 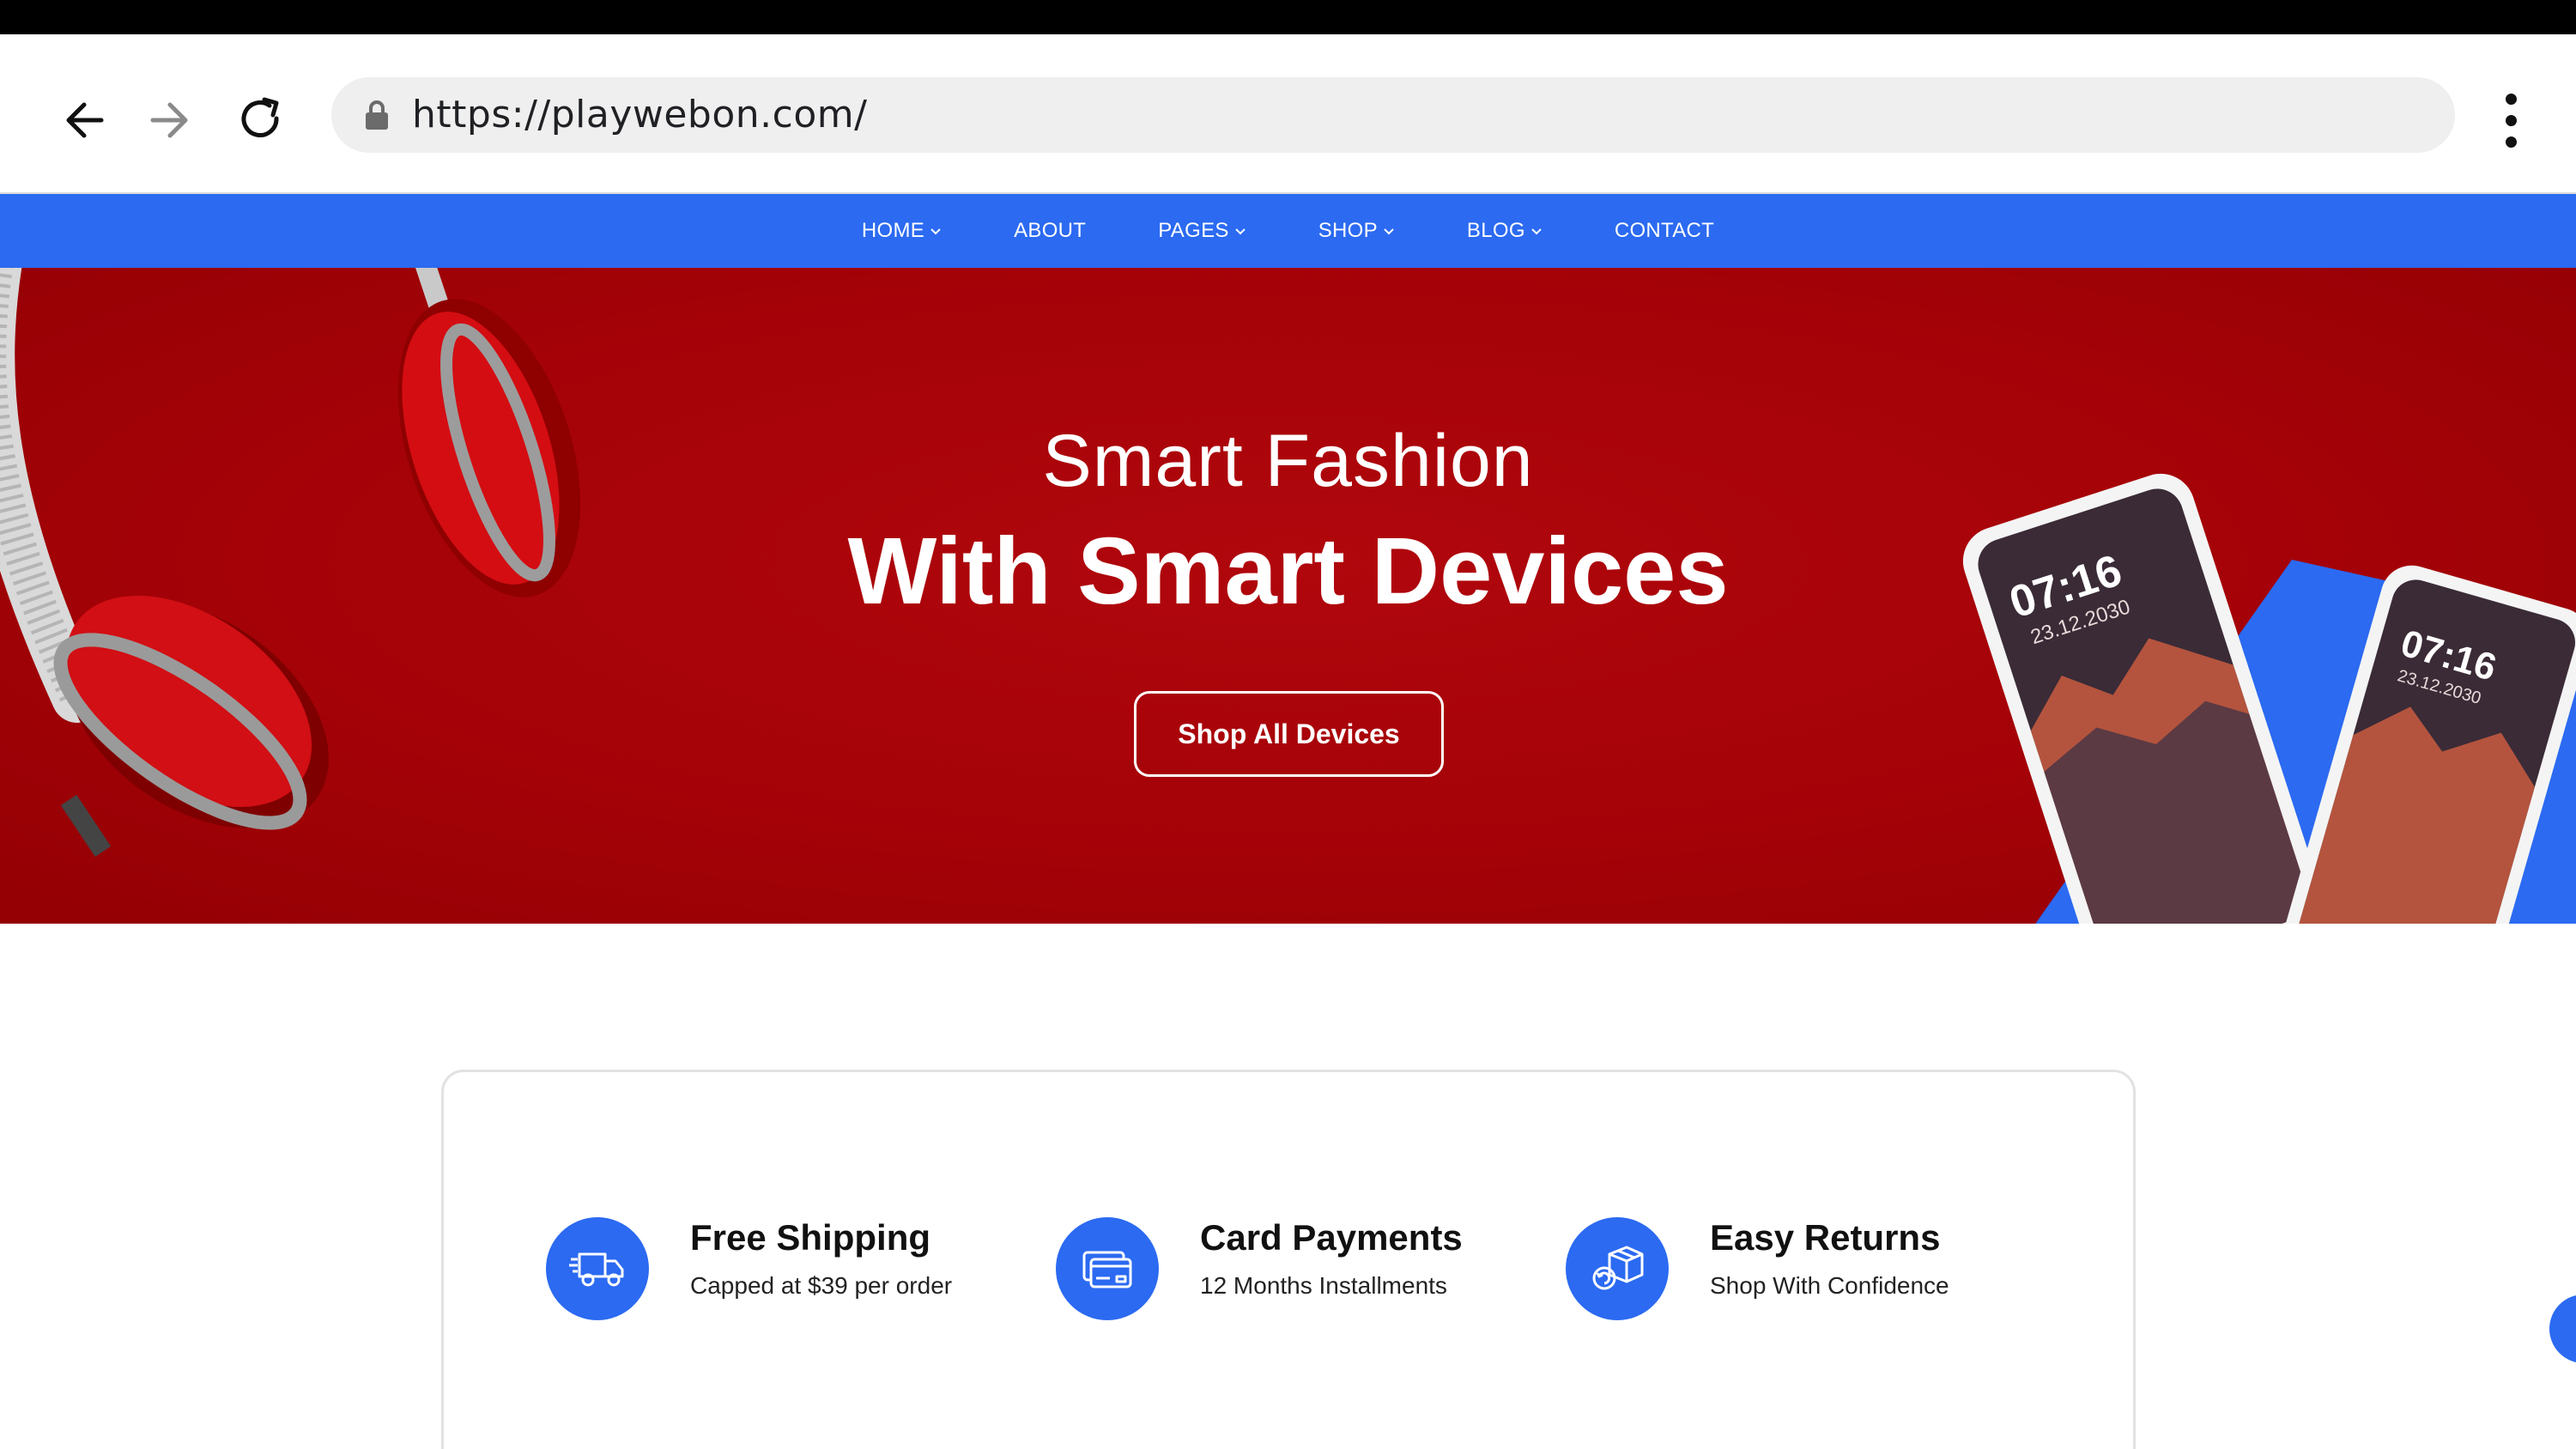 What do you see at coordinates (1331, 1237) in the screenshot?
I see `feature-title: Card Payments` at bounding box center [1331, 1237].